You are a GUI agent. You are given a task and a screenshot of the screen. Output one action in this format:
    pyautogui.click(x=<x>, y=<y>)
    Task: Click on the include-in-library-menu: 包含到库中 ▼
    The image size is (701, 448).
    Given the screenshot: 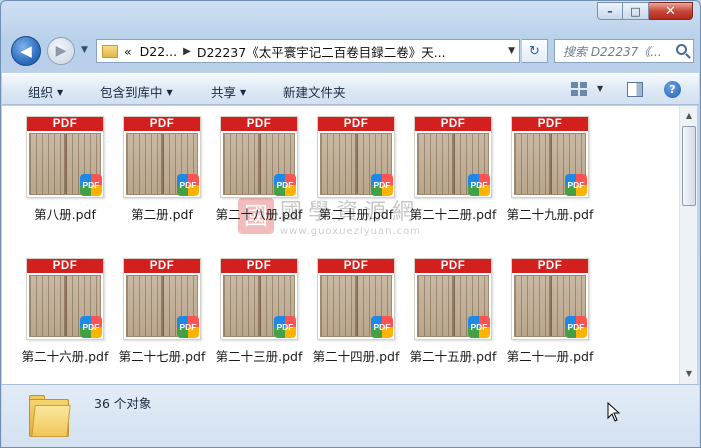 What is the action you would take?
    pyautogui.click(x=136, y=91)
    